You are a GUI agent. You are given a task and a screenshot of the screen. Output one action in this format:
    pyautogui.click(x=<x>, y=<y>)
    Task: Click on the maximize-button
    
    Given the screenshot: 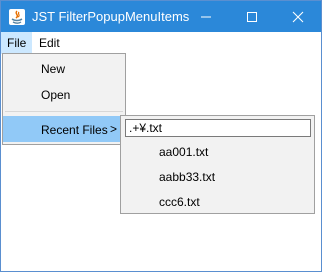 What is the action you would take?
    pyautogui.click(x=252, y=16)
    